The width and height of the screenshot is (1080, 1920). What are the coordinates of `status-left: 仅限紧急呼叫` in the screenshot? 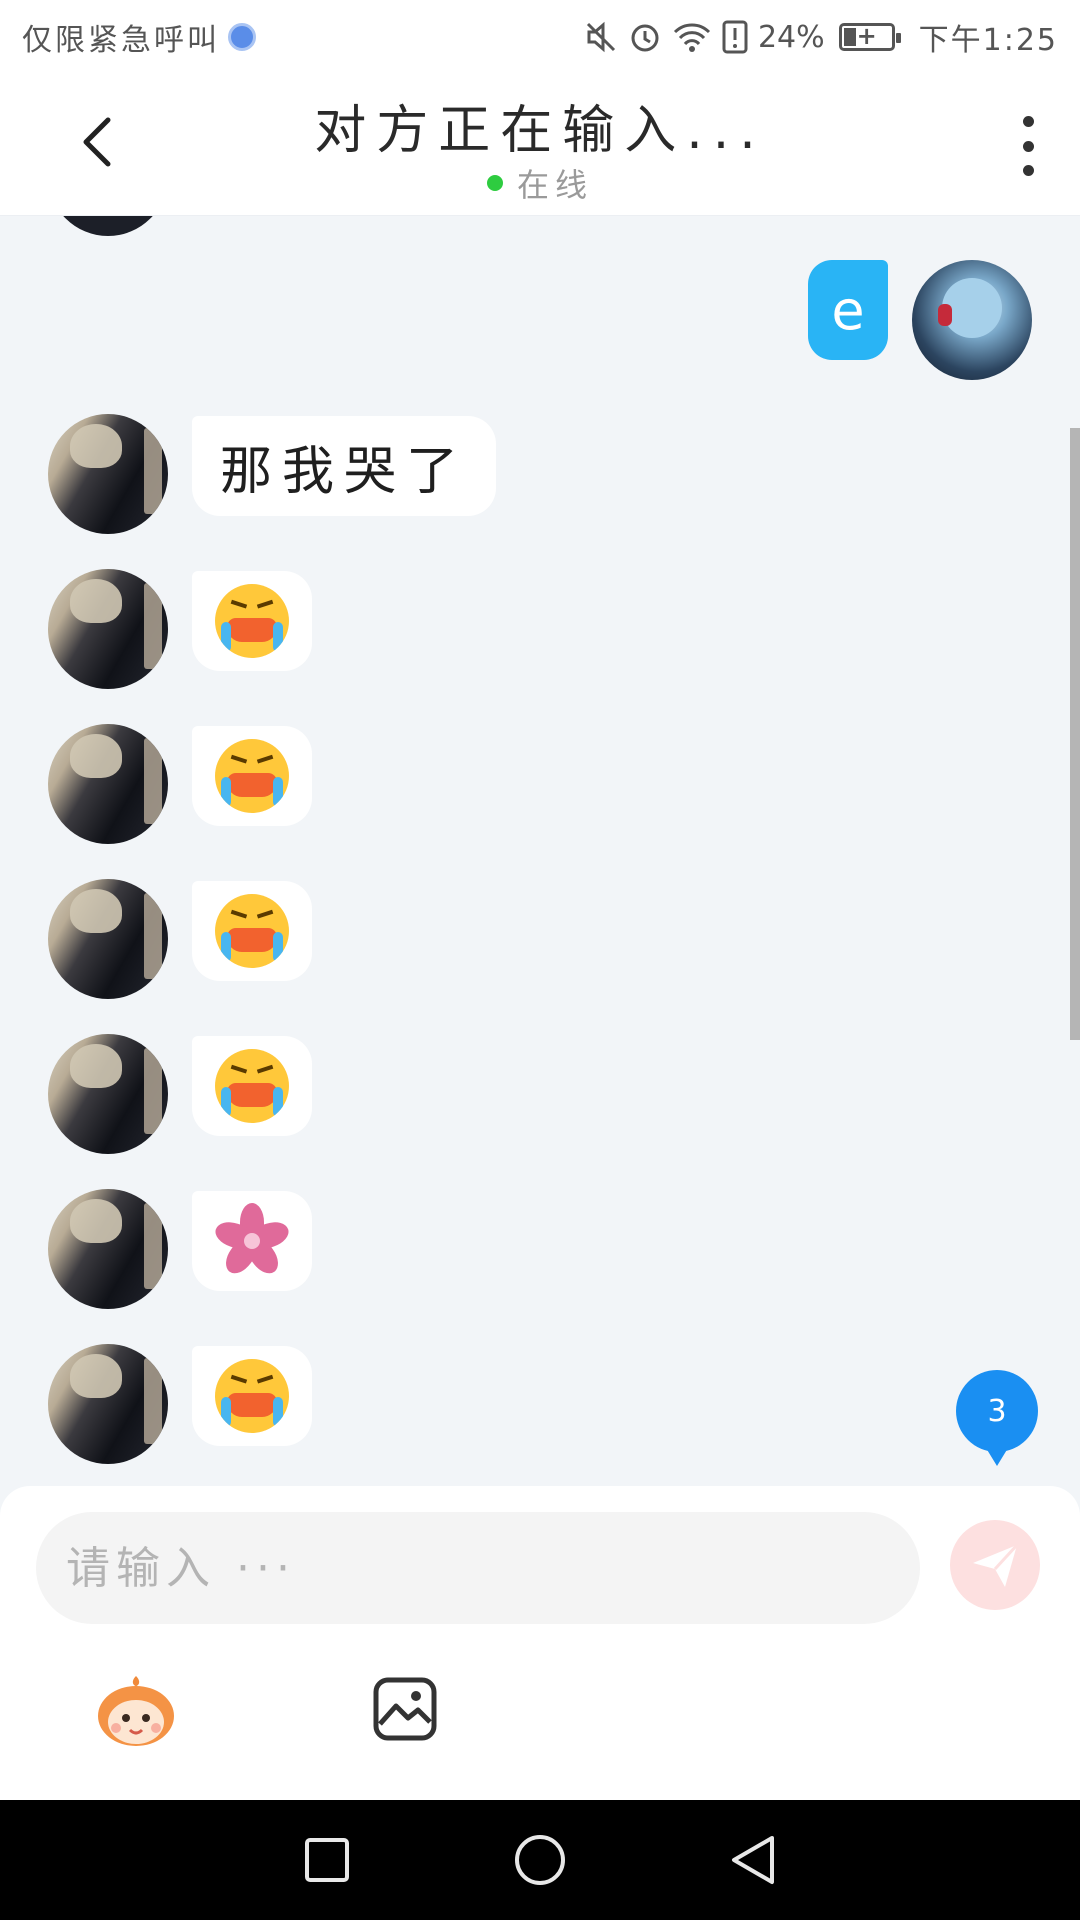 It's located at (139, 37).